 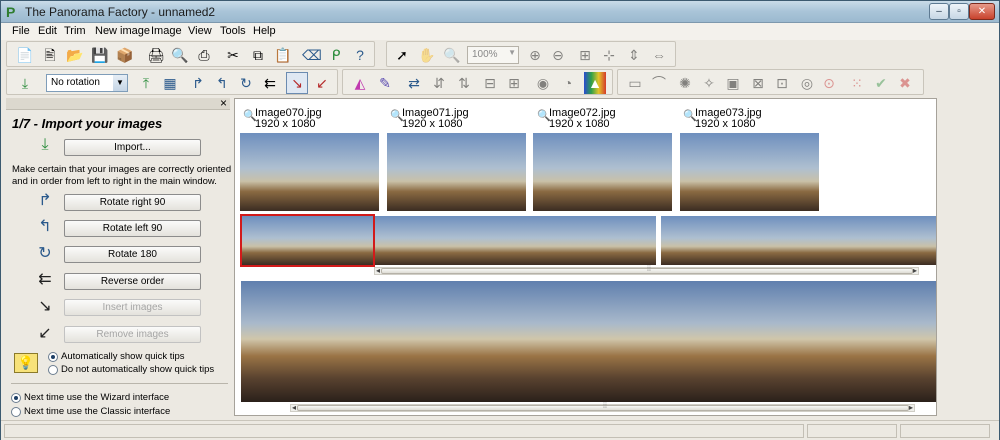 What do you see at coordinates (585, 55) in the screenshot?
I see `fit-window-icon: ⊞` at bounding box center [585, 55].